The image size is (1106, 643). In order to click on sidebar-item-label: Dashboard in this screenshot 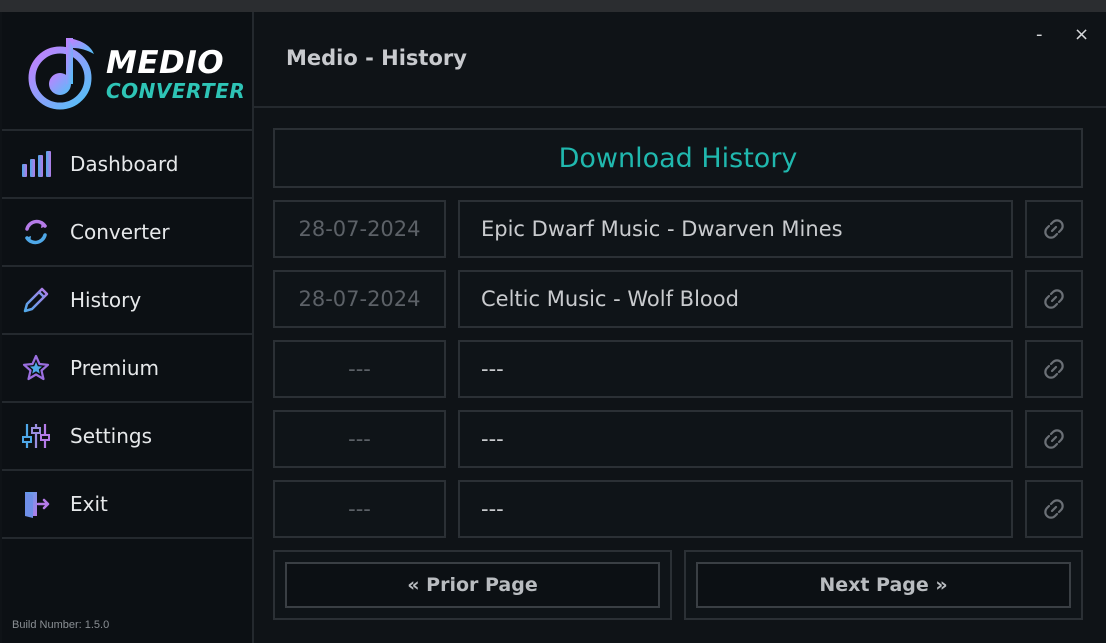, I will do `click(124, 164)`.